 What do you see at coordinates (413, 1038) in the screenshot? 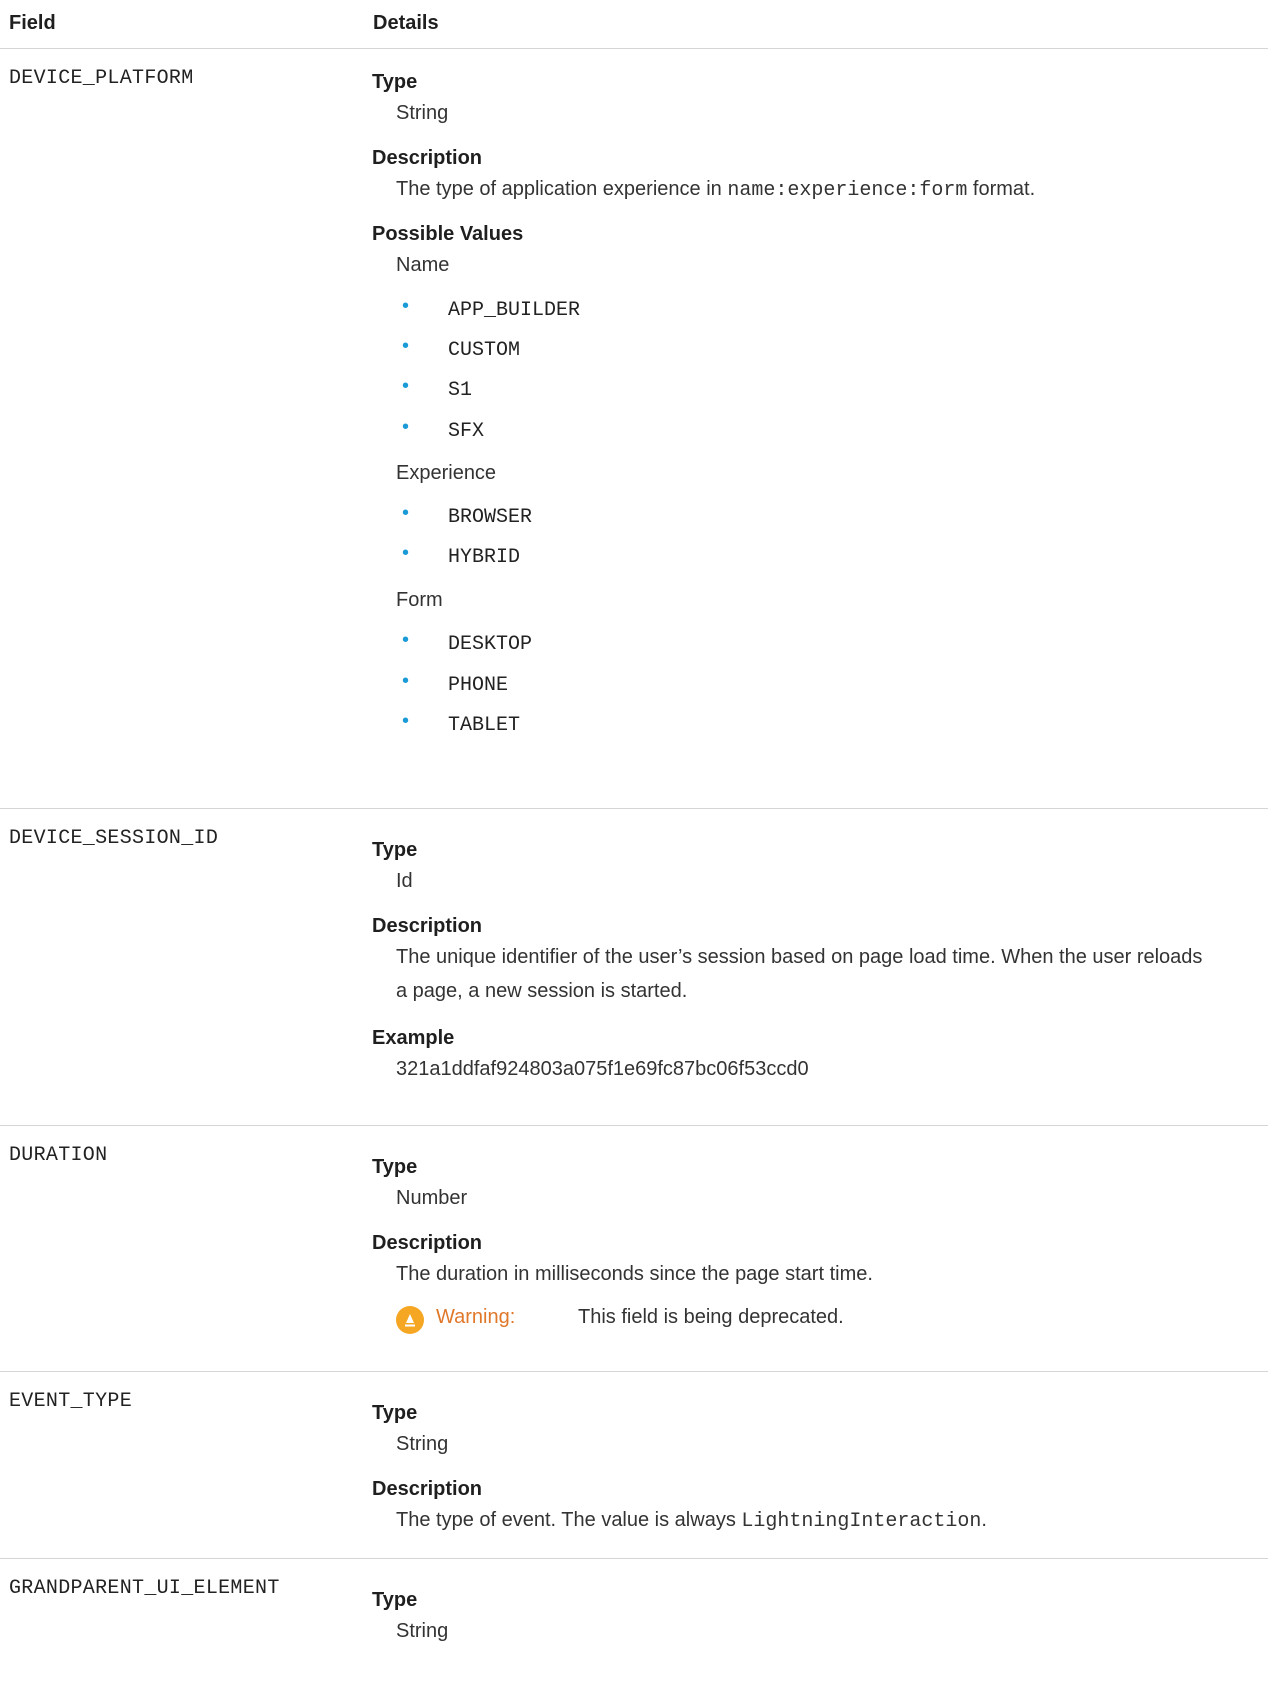
I see `example-label: Example` at bounding box center [413, 1038].